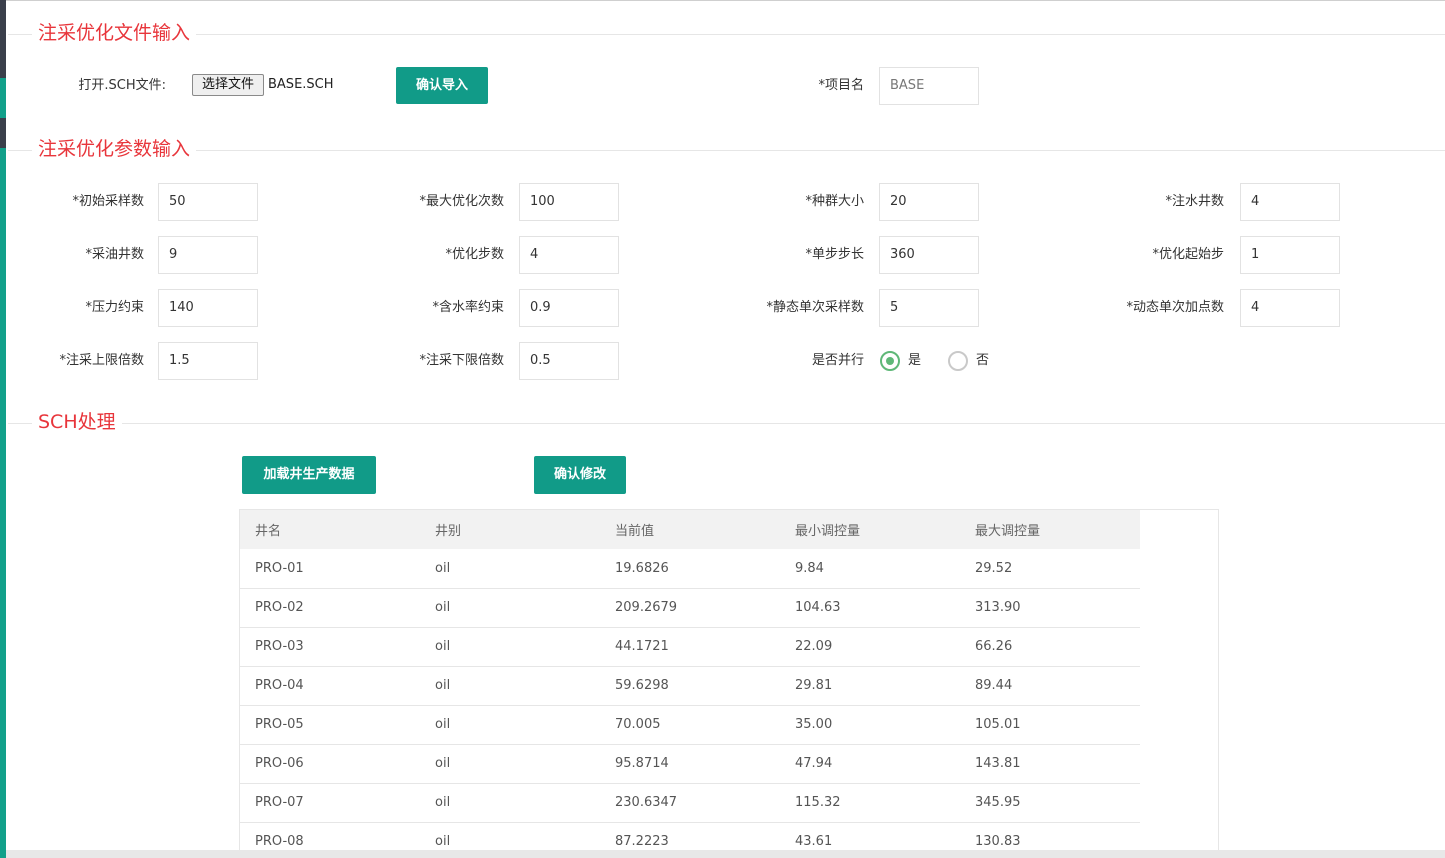  I want to click on table-row: PRO-03 oil 44.1721 22.09 66.26, so click(690, 646).